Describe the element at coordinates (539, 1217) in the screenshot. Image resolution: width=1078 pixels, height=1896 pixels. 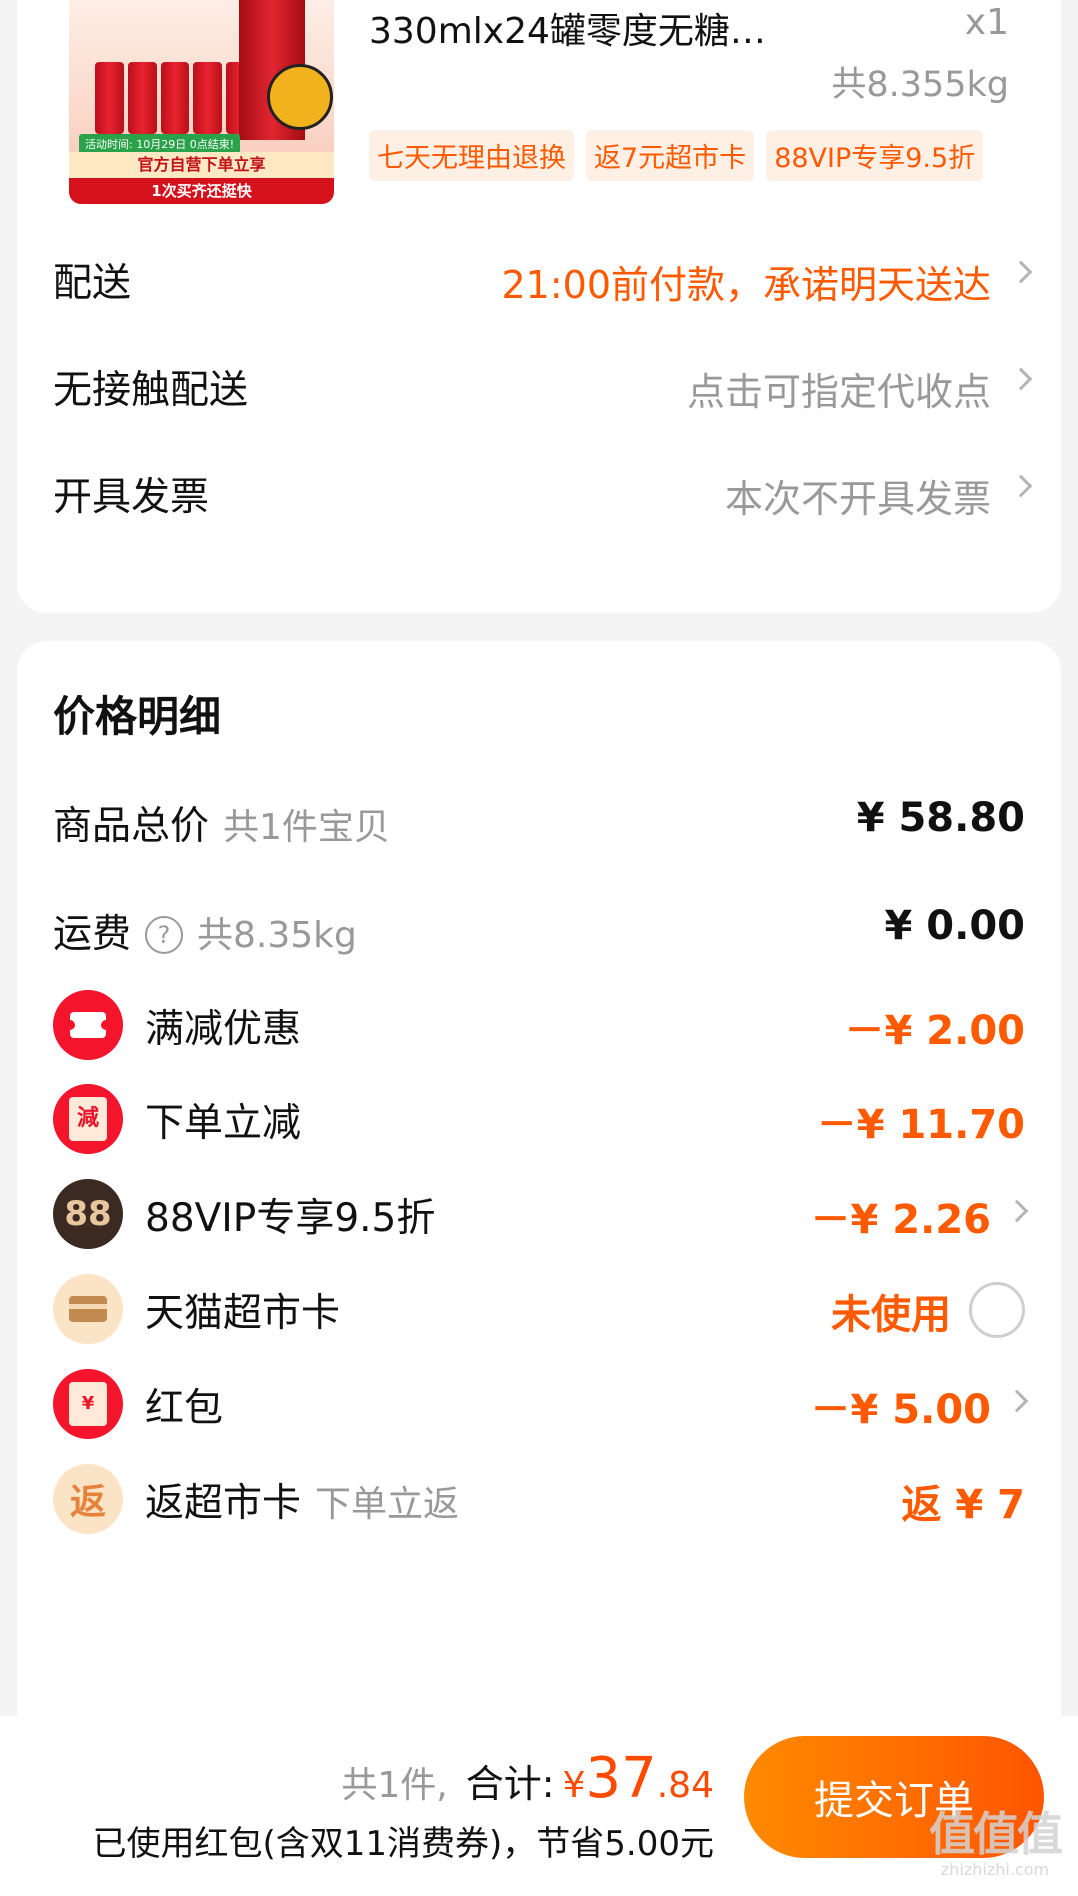
I see `discount-row-88vip: 88 88VIP专享9.5折 －¥ 2.26` at that location.